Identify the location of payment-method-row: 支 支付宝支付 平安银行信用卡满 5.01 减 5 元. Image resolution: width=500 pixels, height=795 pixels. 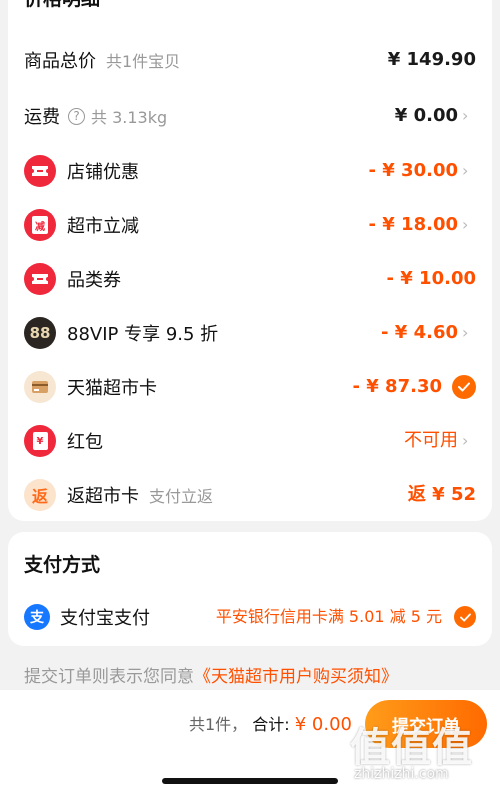
(250, 617).